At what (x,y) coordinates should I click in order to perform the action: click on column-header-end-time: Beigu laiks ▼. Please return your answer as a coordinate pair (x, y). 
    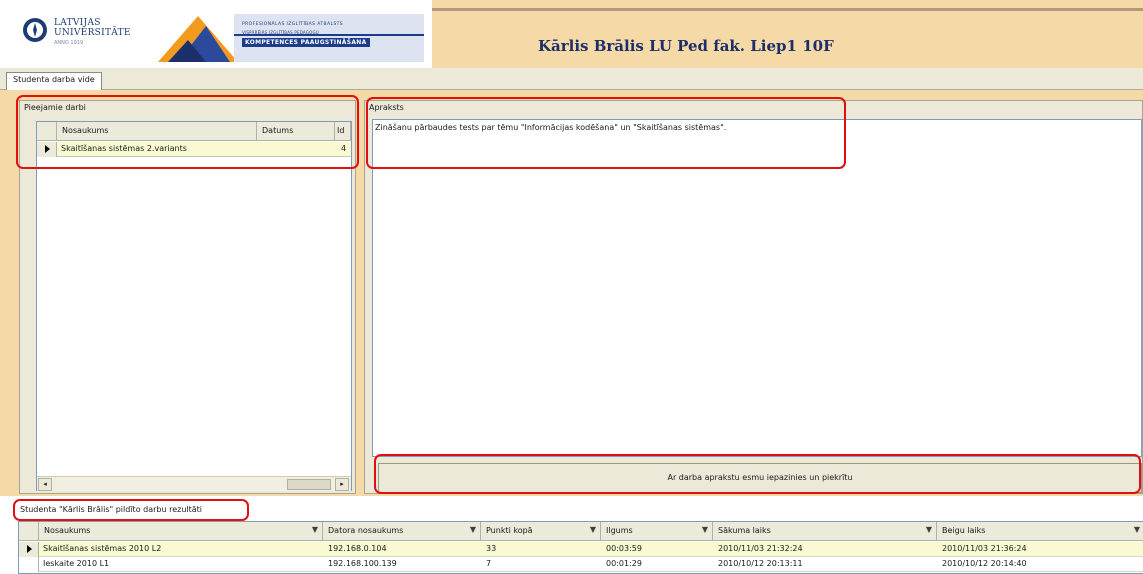
    Looking at the image, I should click on (1040, 531).